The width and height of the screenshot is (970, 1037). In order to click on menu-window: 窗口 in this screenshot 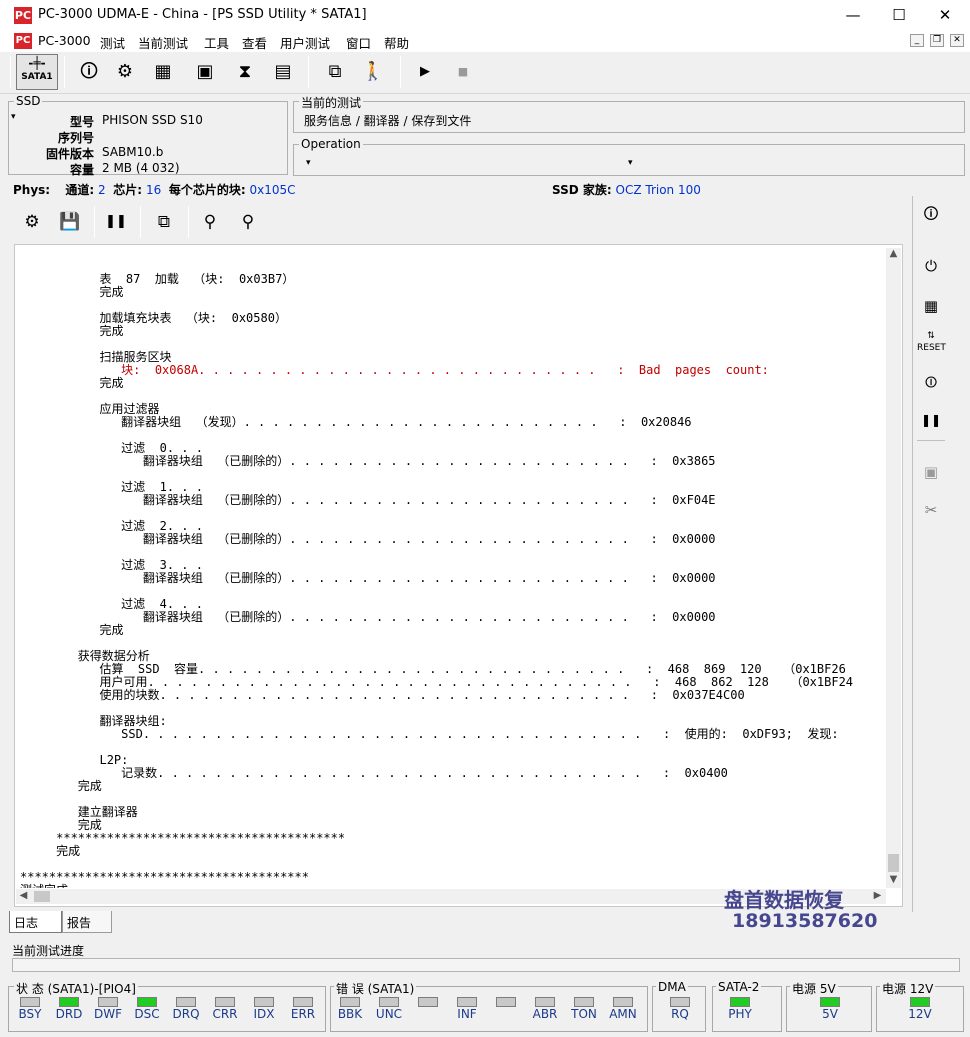, I will do `click(358, 42)`.